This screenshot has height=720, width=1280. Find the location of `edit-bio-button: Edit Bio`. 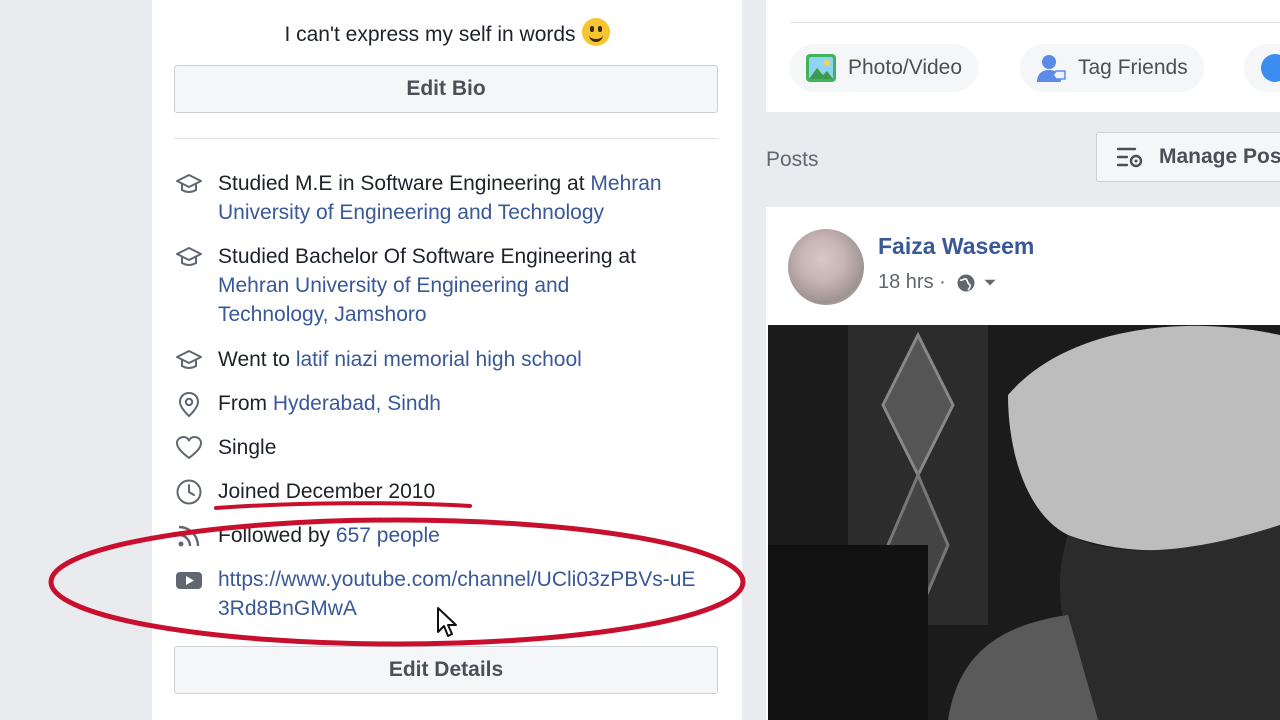

edit-bio-button: Edit Bio is located at coordinates (446, 89).